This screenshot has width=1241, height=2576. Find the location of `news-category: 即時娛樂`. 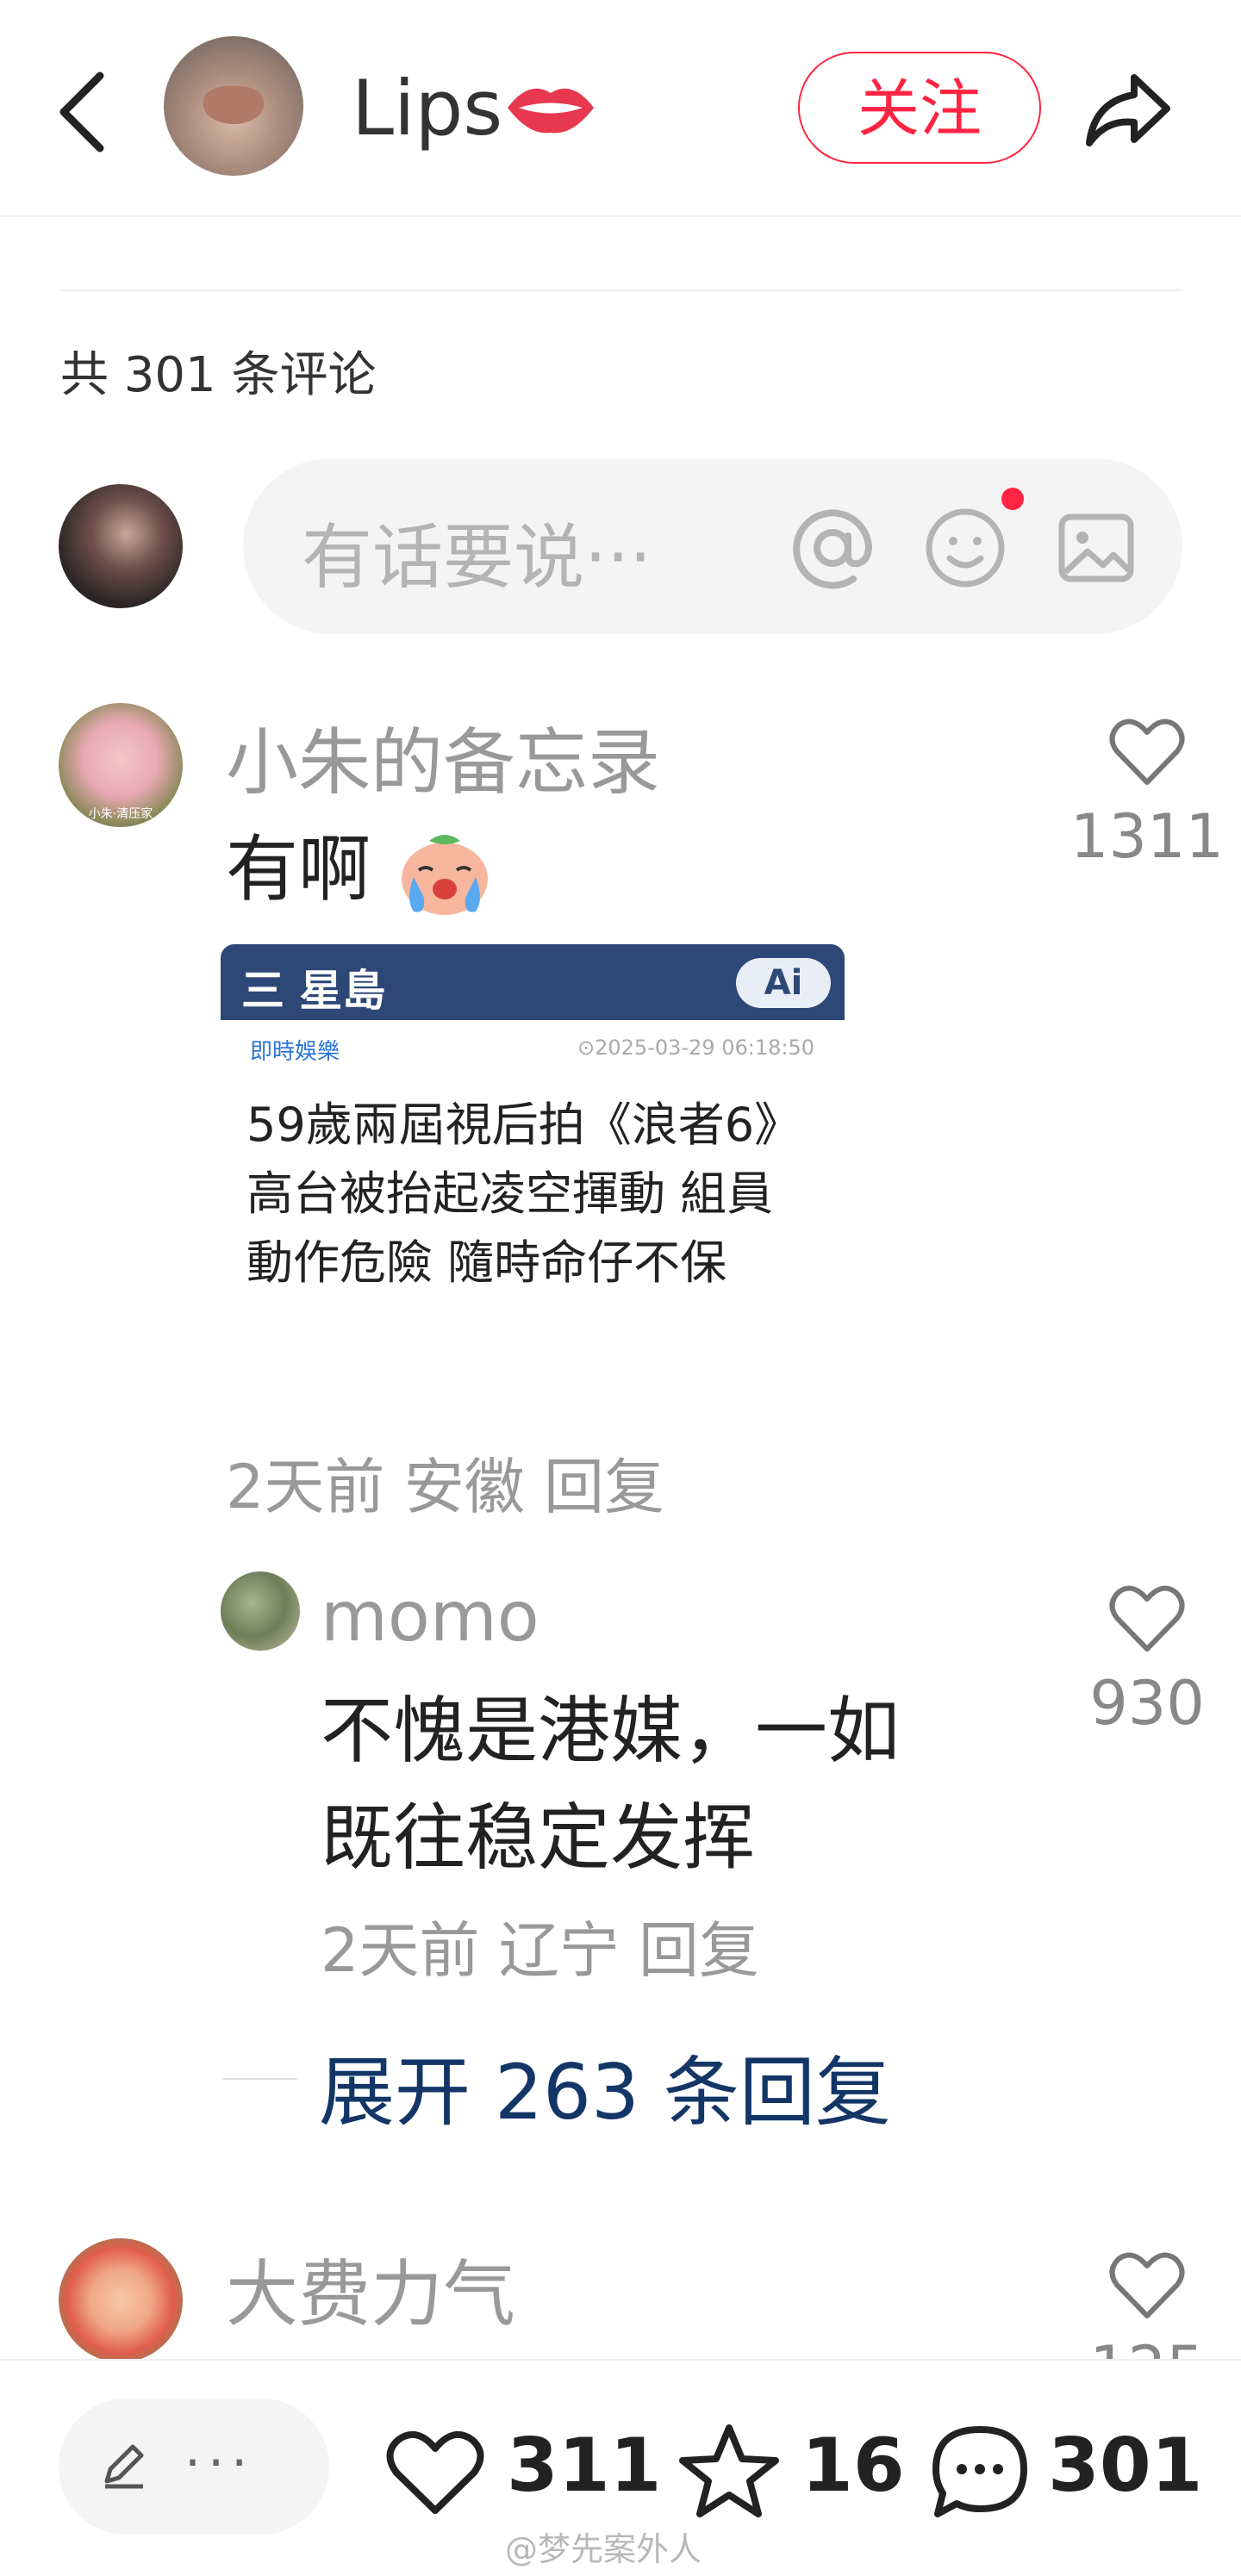

news-category: 即時娛樂 is located at coordinates (295, 1052).